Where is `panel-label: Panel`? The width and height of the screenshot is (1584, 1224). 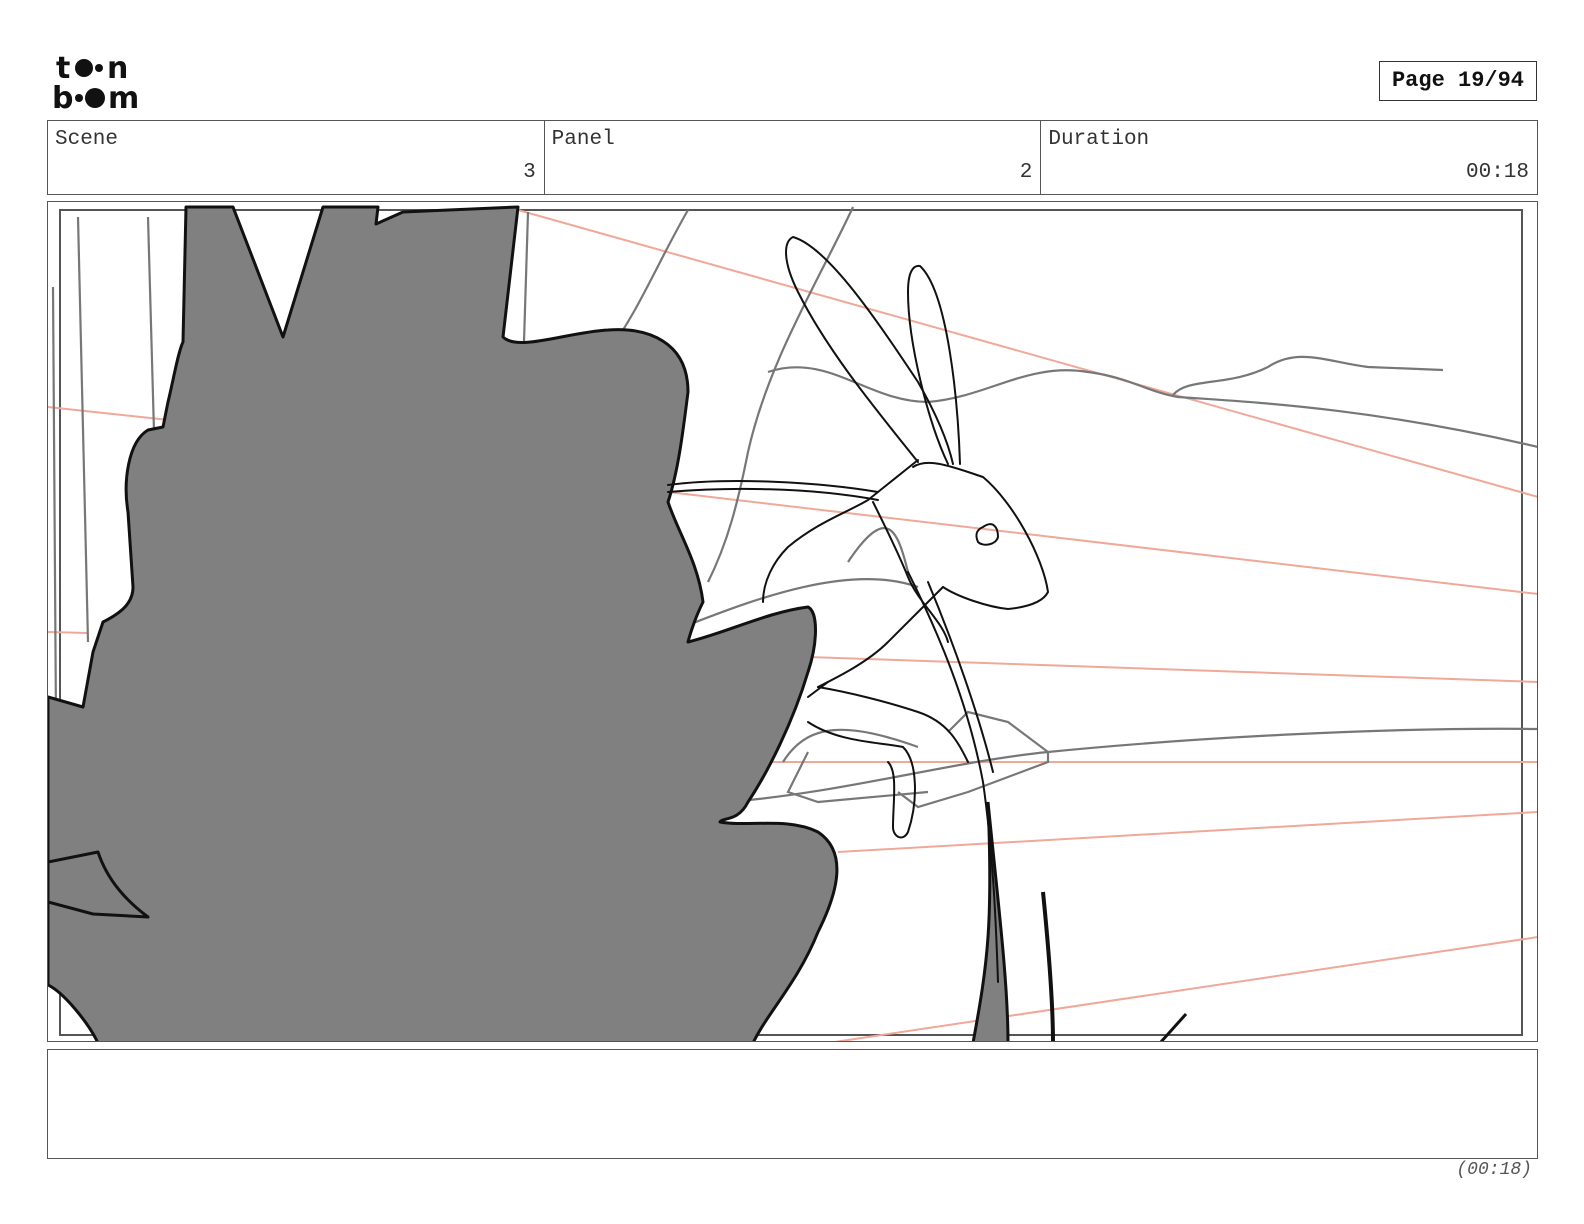
panel-label: Panel is located at coordinates (583, 139).